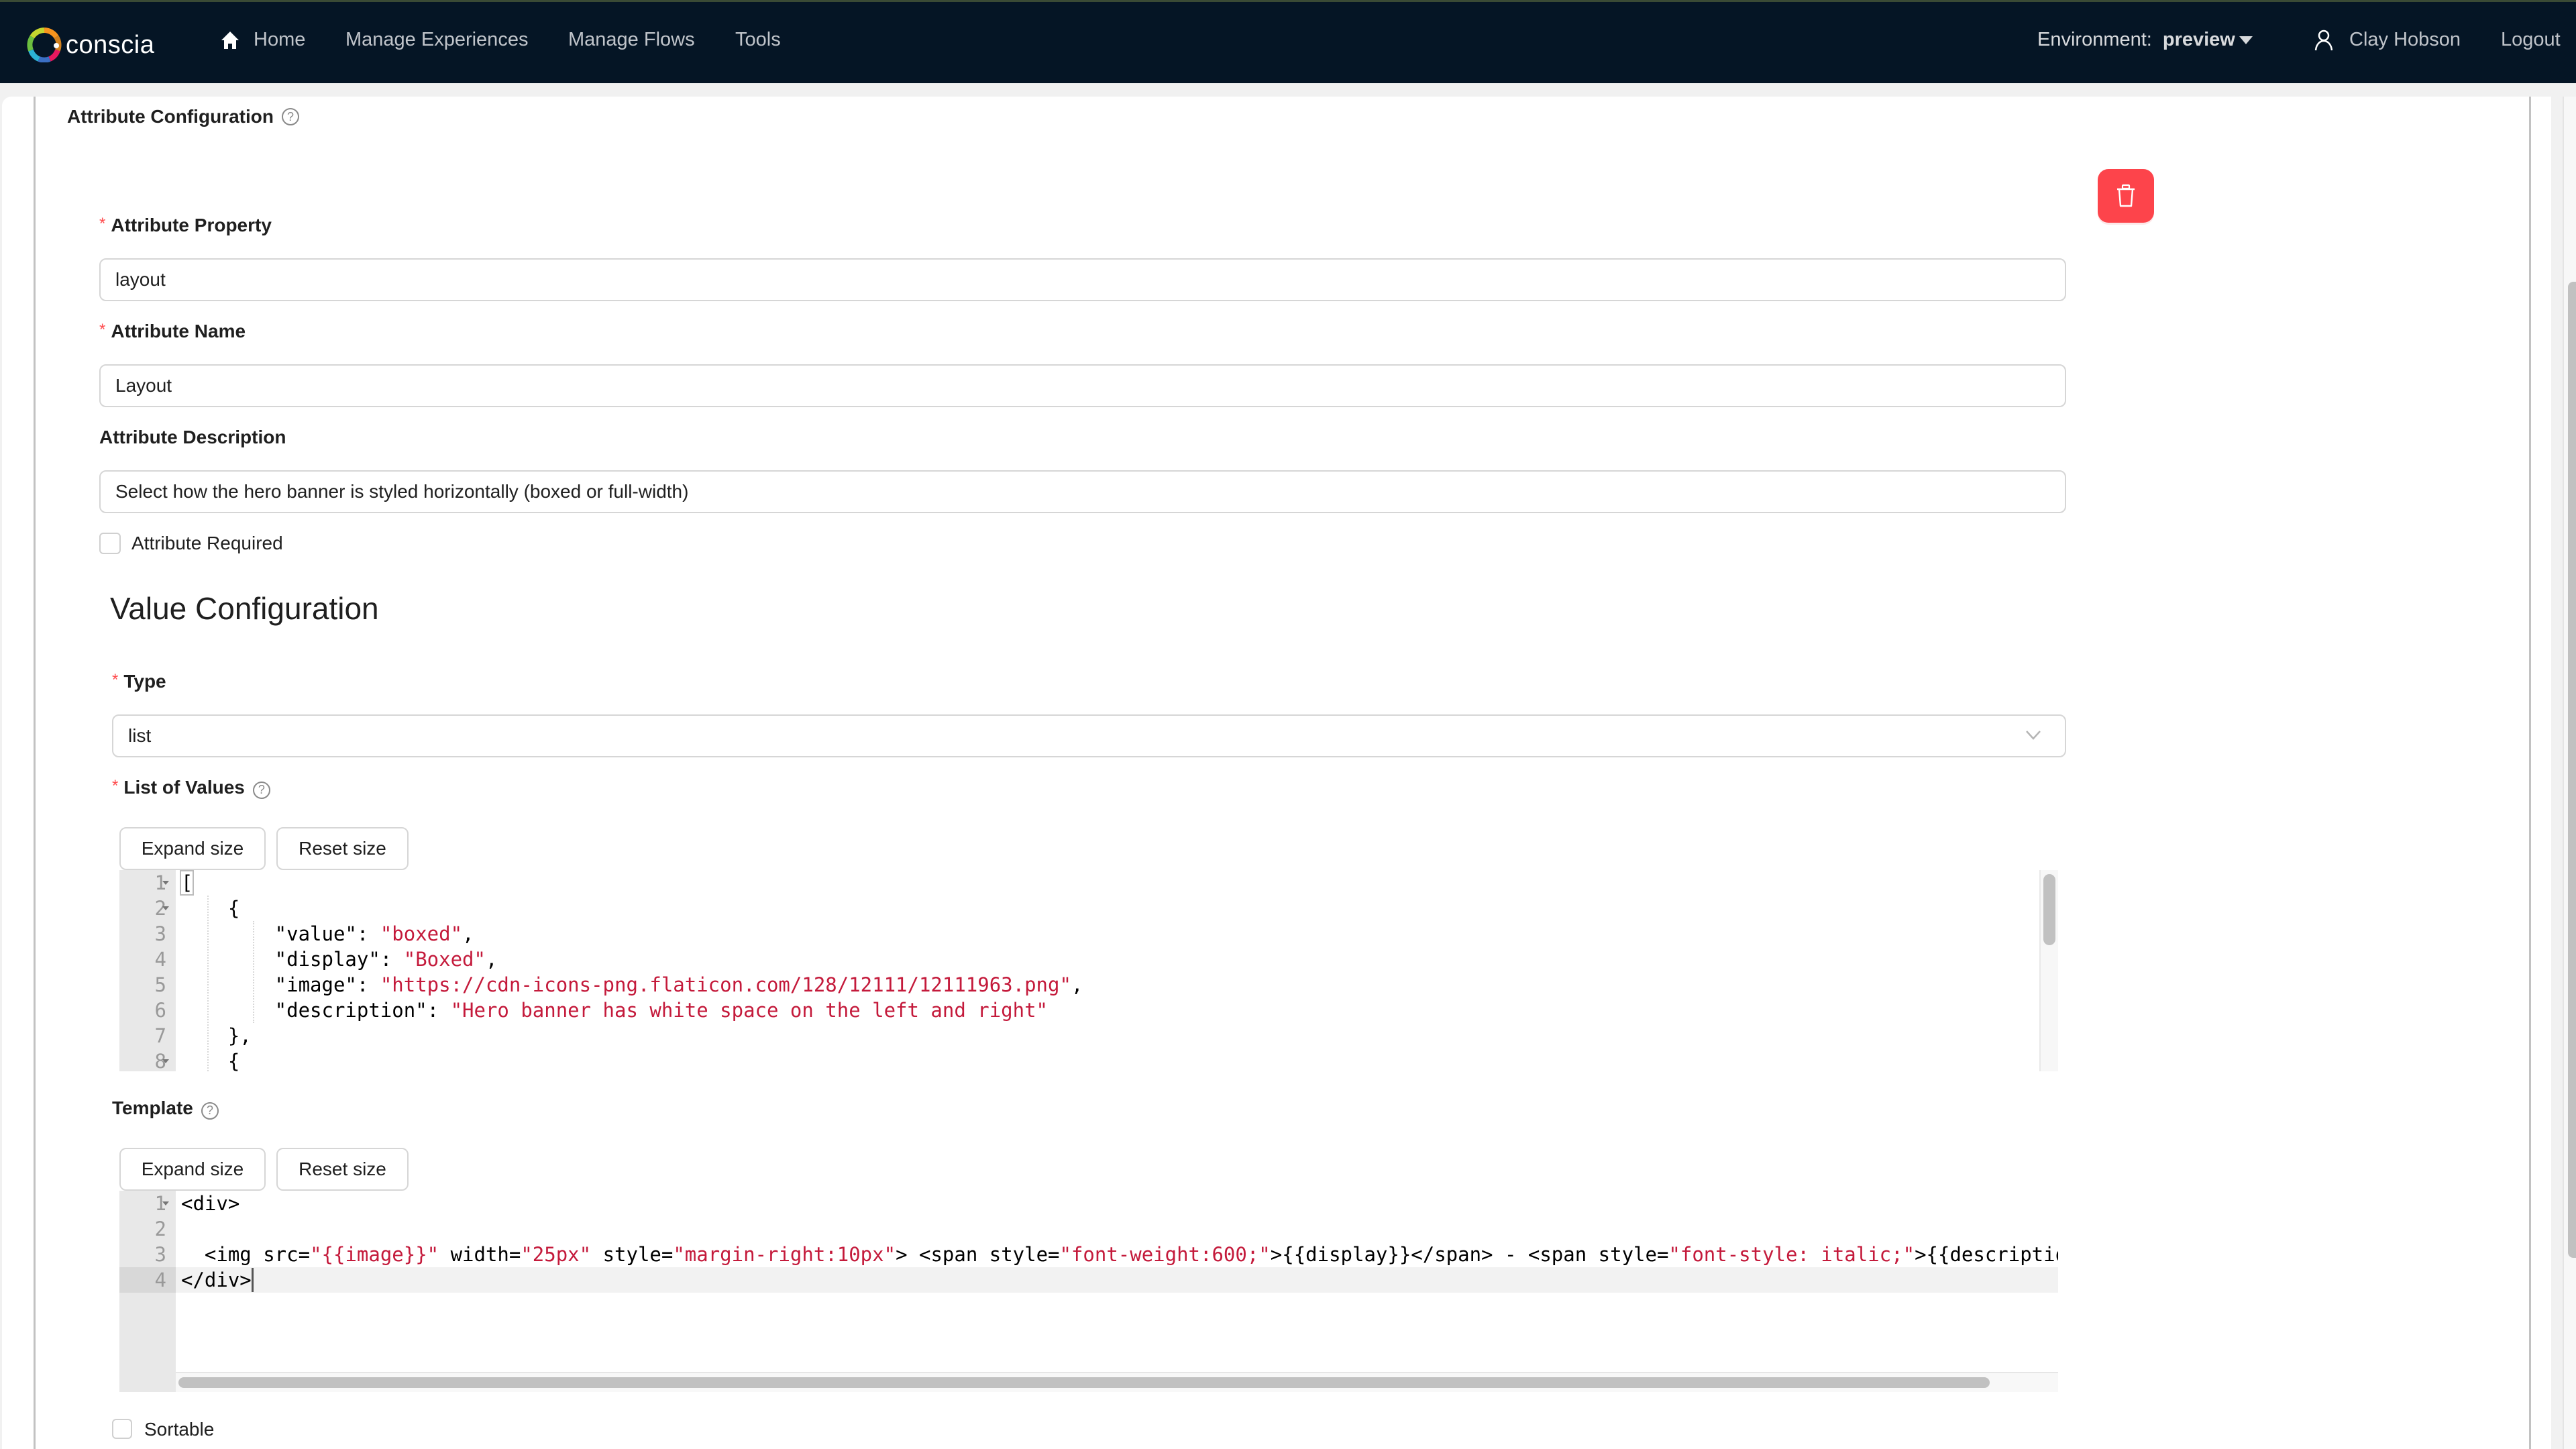 This screenshot has width=2576, height=1449. Describe the element at coordinates (144, 681) in the screenshot. I see `type-label-text: Type` at that location.